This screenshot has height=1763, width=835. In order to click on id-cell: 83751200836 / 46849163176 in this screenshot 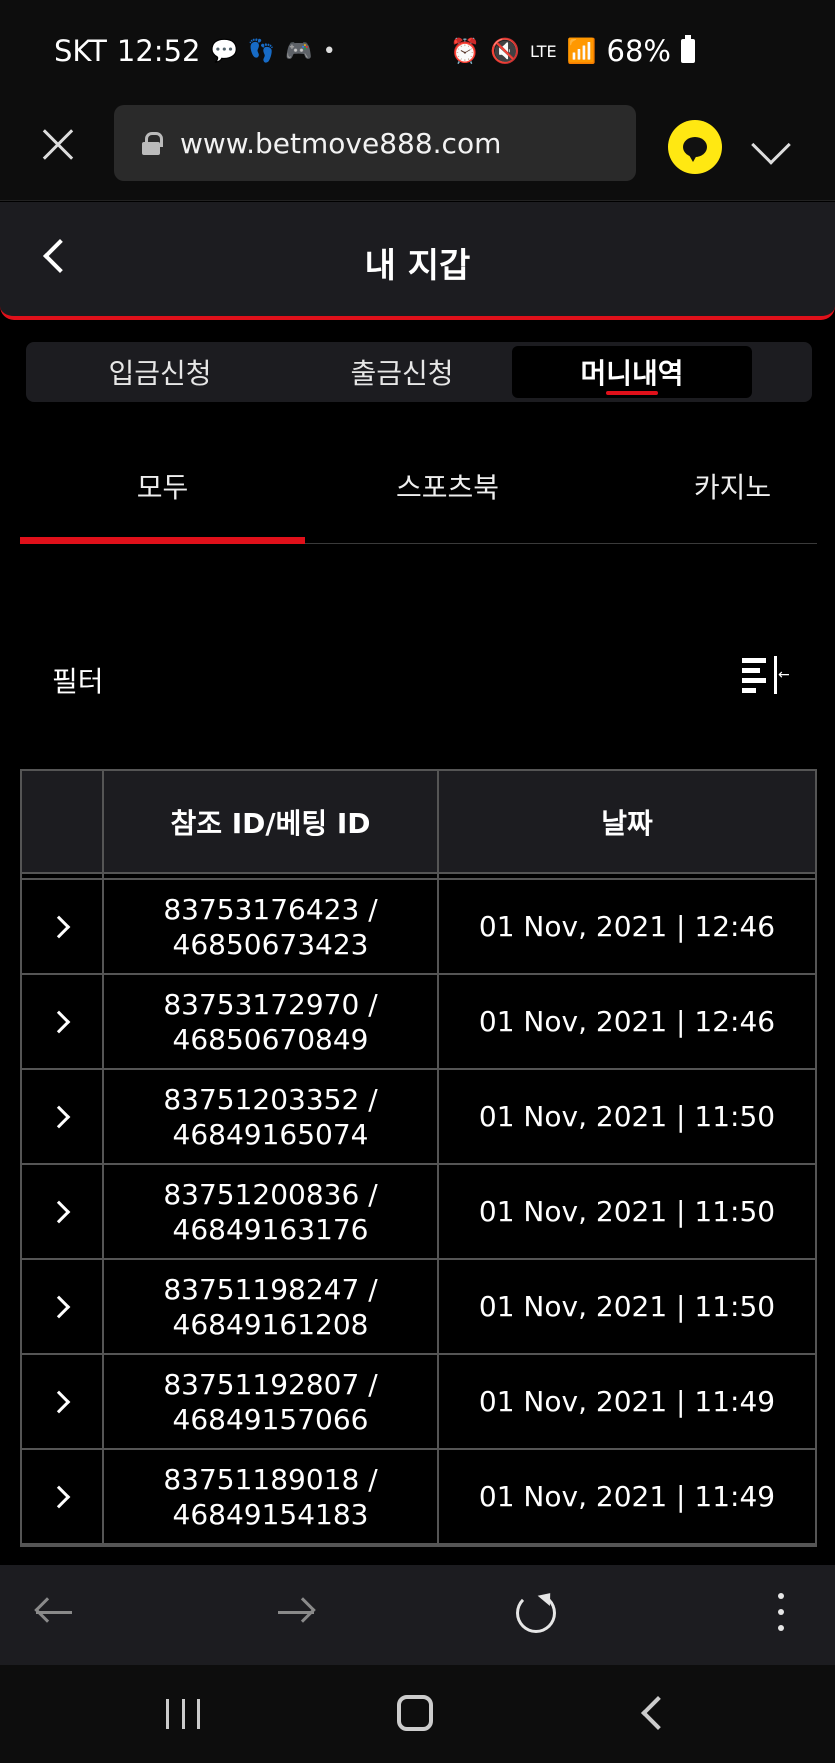, I will do `click(271, 1211)`.